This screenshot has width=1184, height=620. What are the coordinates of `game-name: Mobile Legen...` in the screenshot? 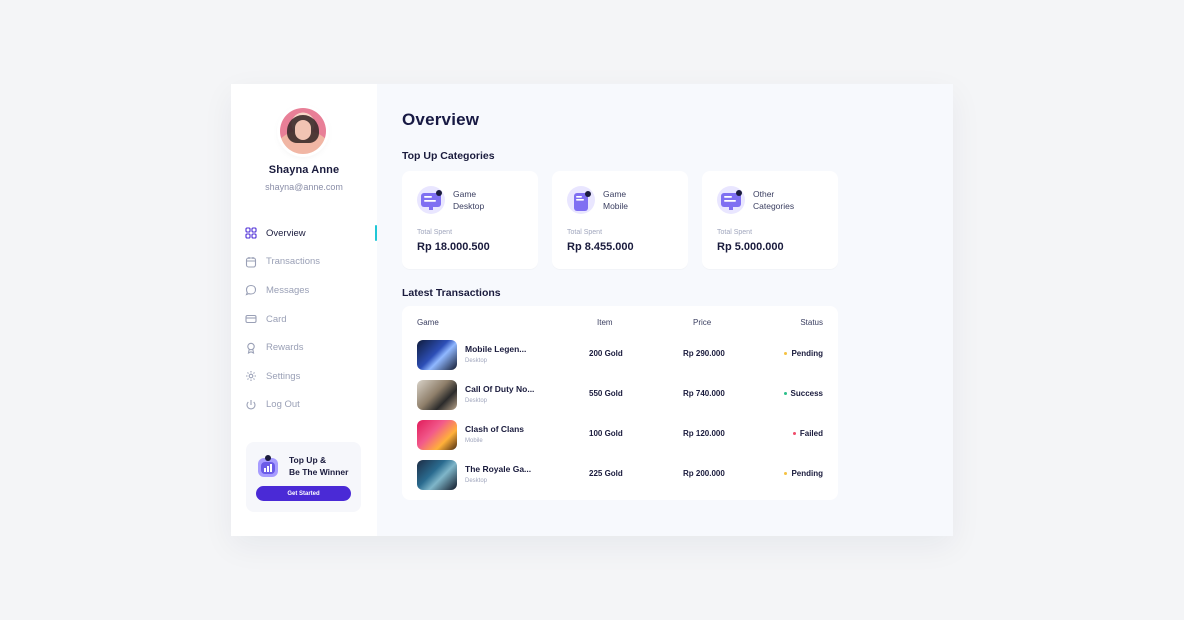 It's located at (496, 349).